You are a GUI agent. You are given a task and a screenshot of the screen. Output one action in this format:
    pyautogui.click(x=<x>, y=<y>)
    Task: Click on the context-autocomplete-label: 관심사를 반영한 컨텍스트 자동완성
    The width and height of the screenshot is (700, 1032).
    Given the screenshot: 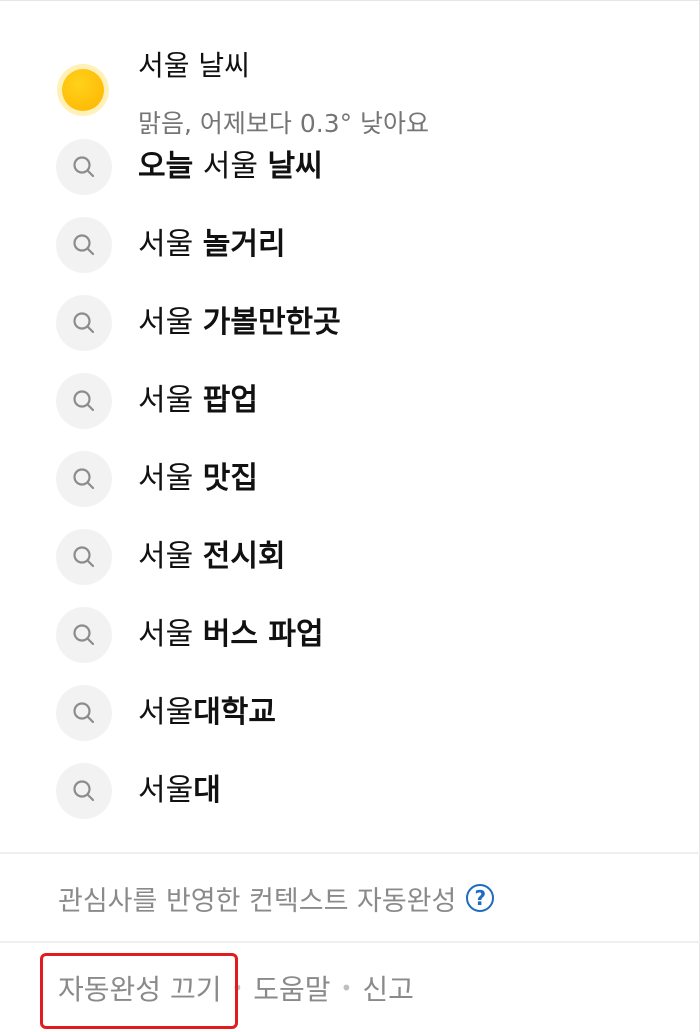 What is the action you would take?
    pyautogui.click(x=257, y=901)
    